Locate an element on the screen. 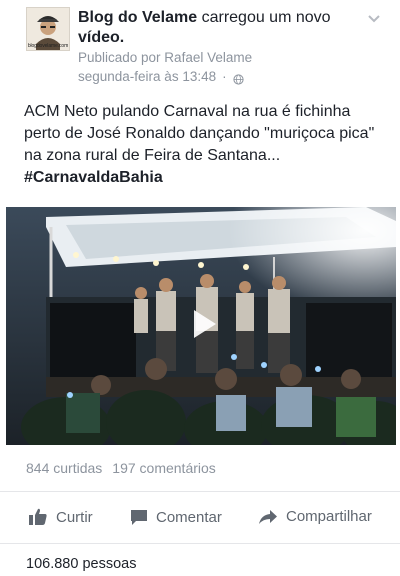 The image size is (400, 576). comment-icon is located at coordinates (139, 517).